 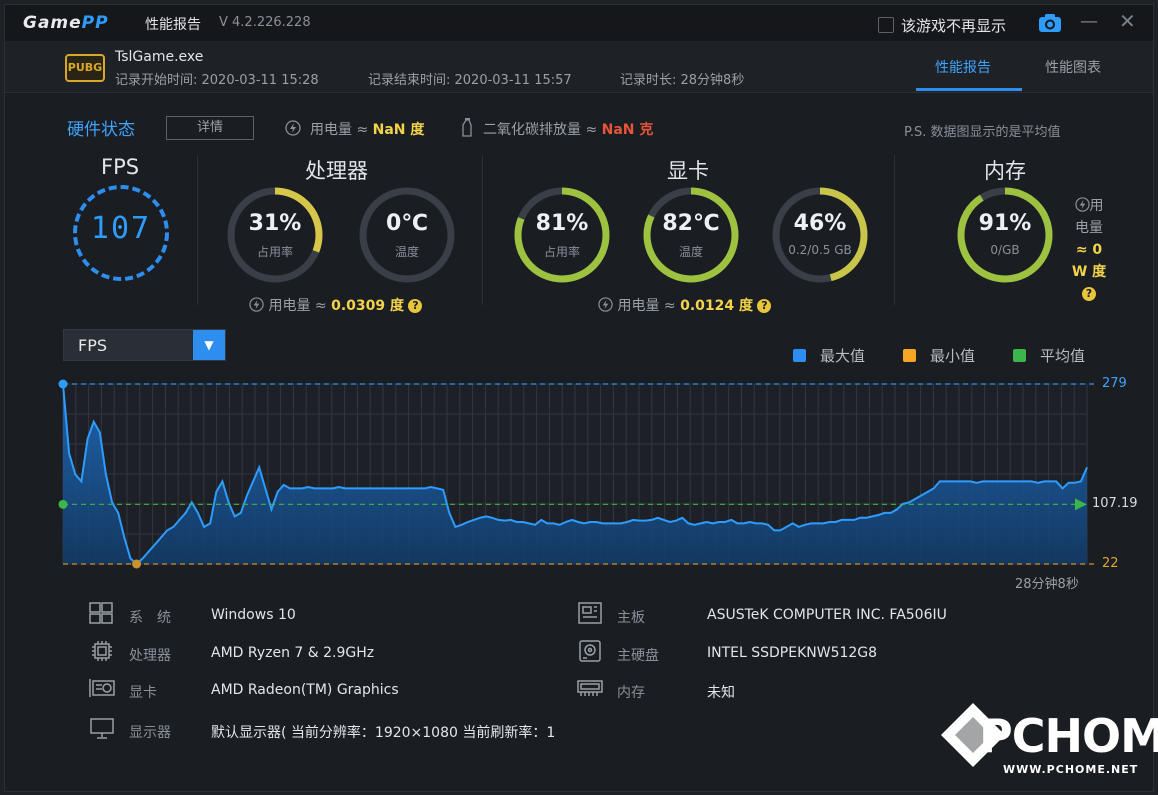 What do you see at coordinates (590, 651) in the screenshot?
I see `hard-disk-icon` at bounding box center [590, 651].